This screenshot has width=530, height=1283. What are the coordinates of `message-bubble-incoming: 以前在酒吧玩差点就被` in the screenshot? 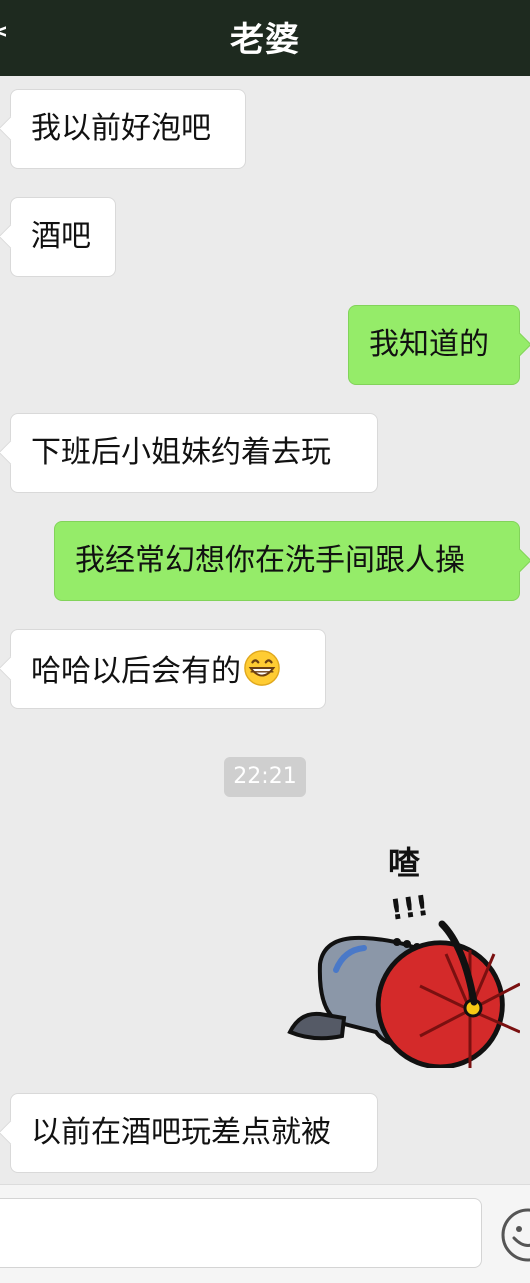 It's located at (194, 1133).